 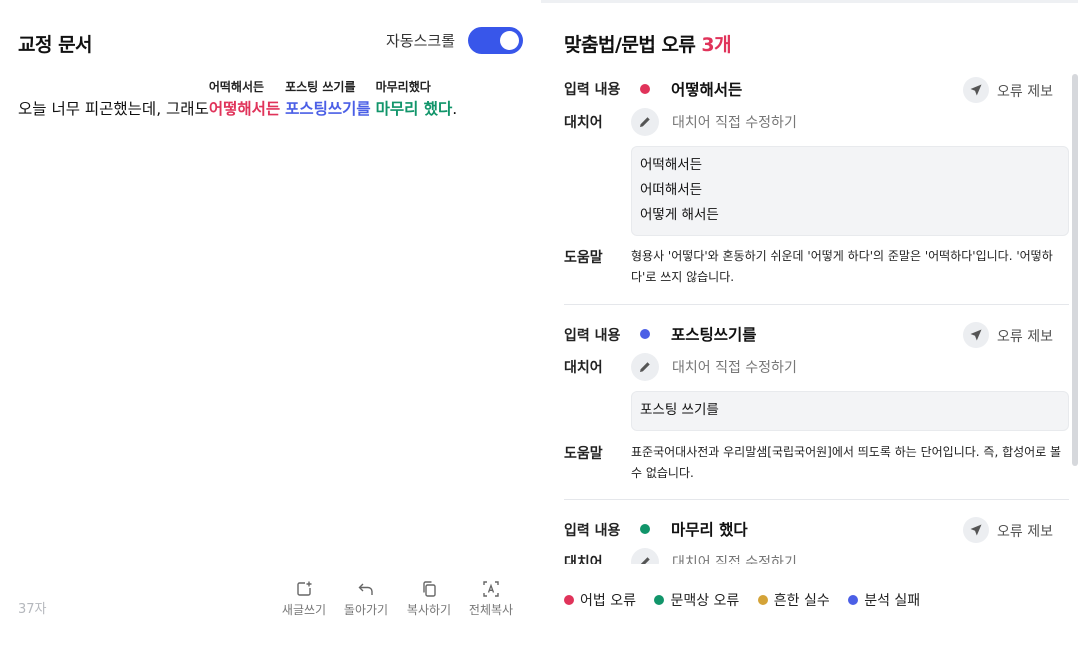 What do you see at coordinates (421, 41) in the screenshot?
I see `autoscroll-label: 자동스크롤` at bounding box center [421, 41].